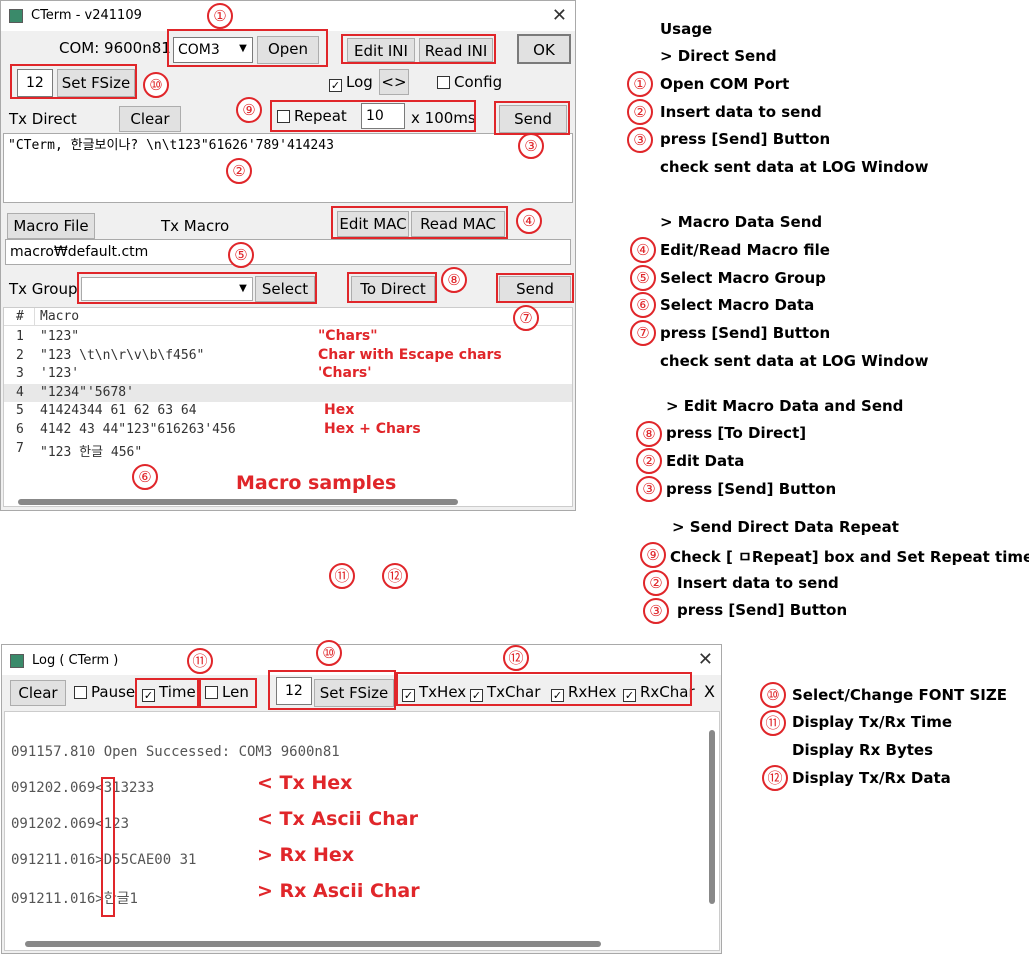 This screenshot has width=1029, height=976. I want to click on macro-list-header: # Macro, so click(288, 317).